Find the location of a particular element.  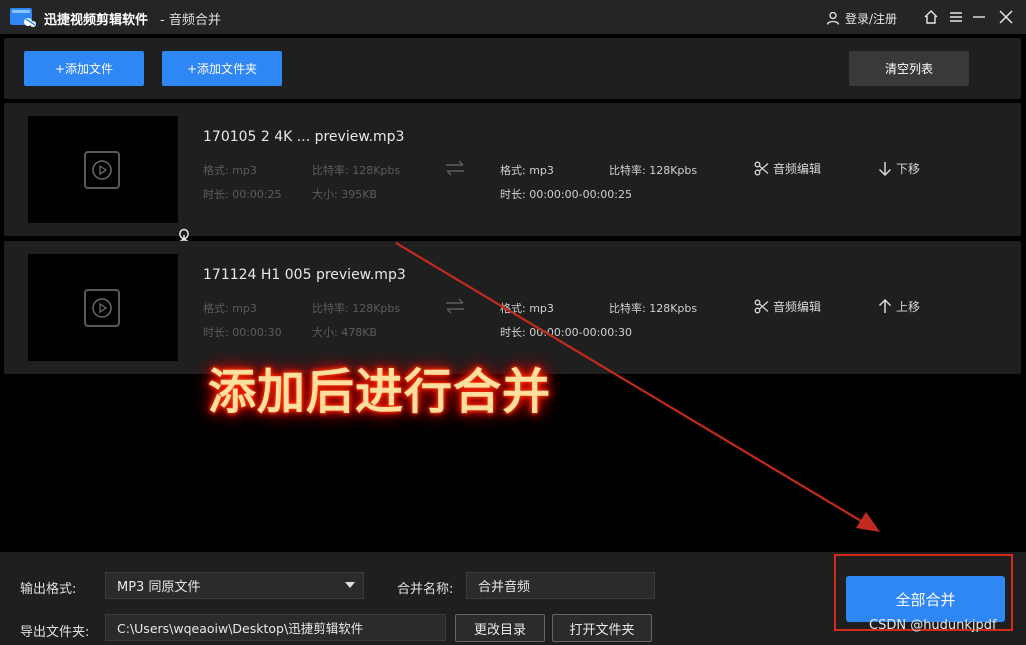

source-size: 大小: 478KB is located at coordinates (344, 332).